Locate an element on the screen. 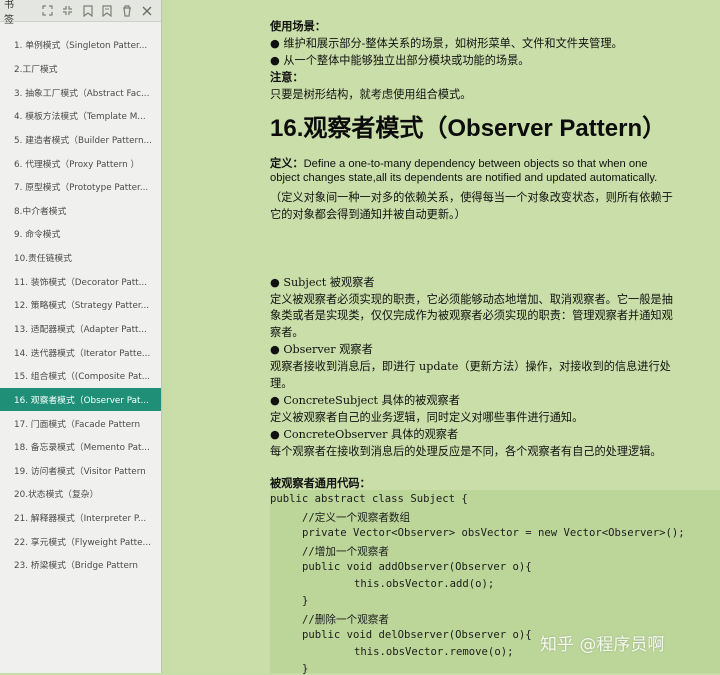 This screenshot has width=720, height=675. bookmarks-header: 书签 is located at coordinates (80, 13).